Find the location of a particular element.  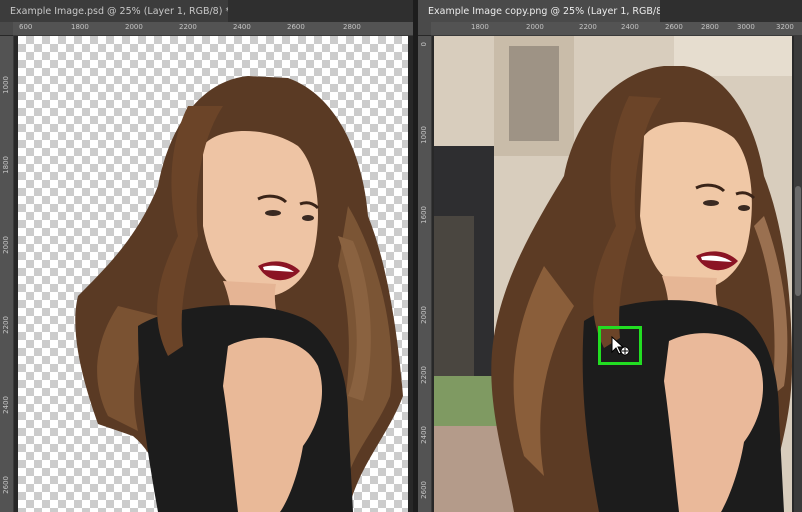

ruler-vertical: 1000 1800 2000 2200 2400 2600 is located at coordinates (7, 274).